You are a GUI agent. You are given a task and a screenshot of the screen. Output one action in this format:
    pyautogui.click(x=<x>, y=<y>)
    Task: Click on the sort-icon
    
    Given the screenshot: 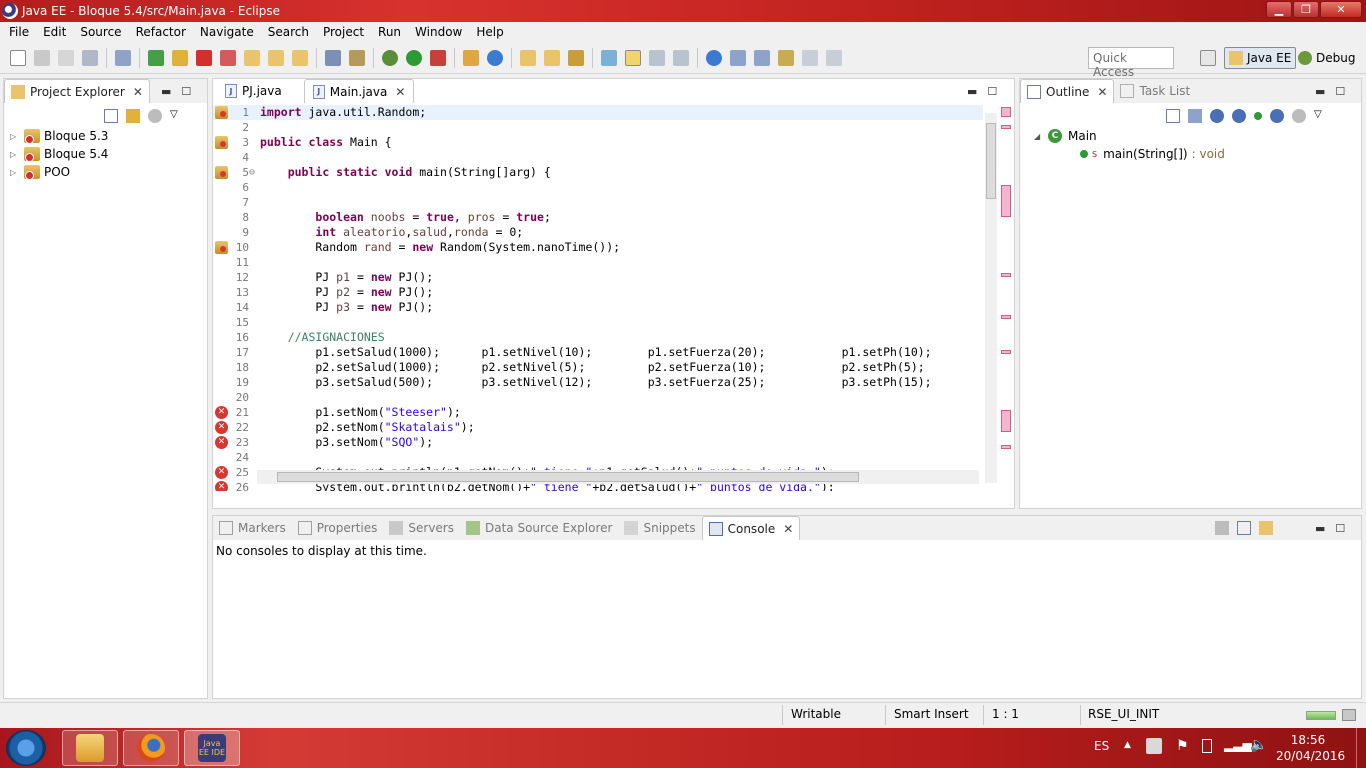 What is the action you would take?
    pyautogui.click(x=1195, y=116)
    